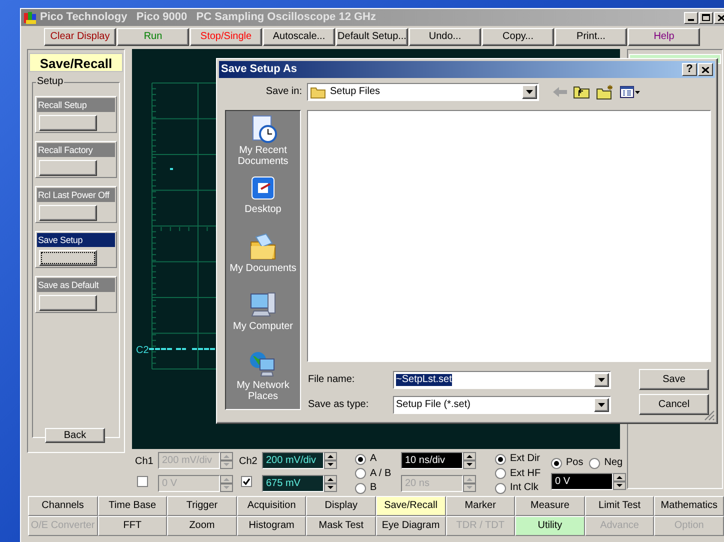 The width and height of the screenshot is (724, 542). Describe the element at coordinates (271, 506) in the screenshot. I see `menu-tab: Acquisition` at that location.